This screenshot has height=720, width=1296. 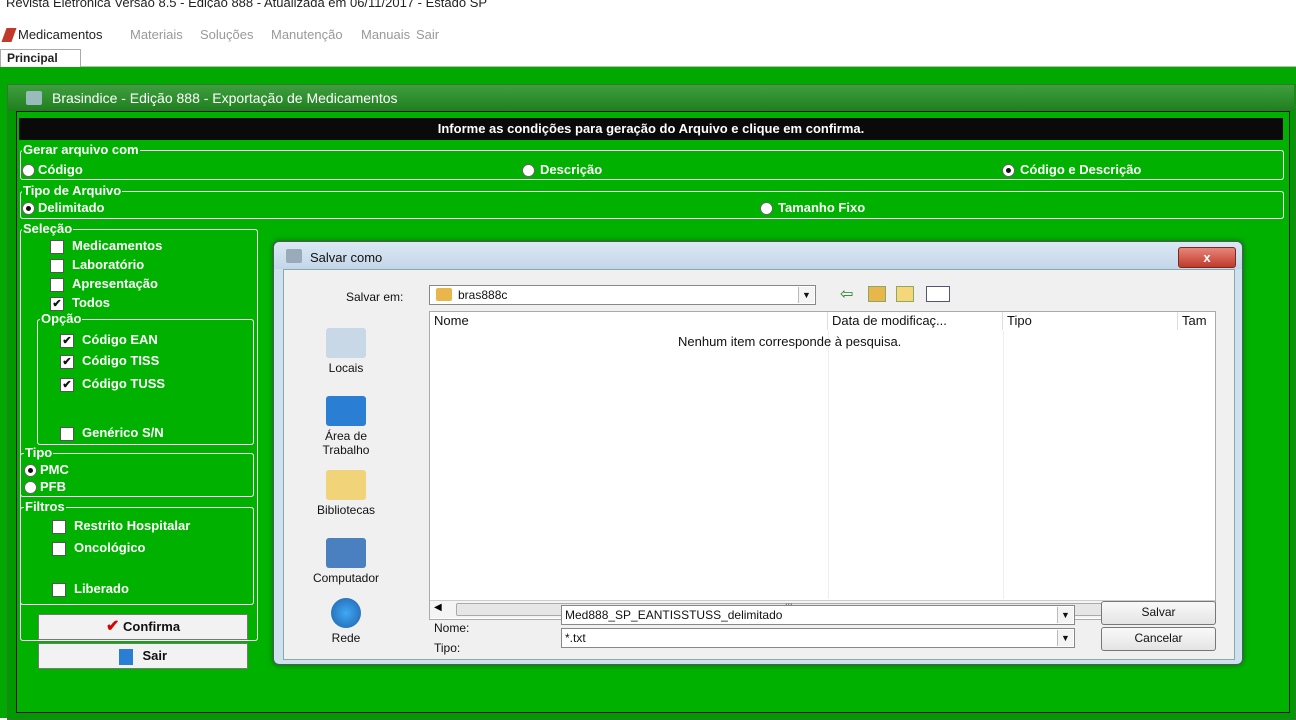 I want to click on confirma-button: ✔ Confirma, so click(x=143, y=627).